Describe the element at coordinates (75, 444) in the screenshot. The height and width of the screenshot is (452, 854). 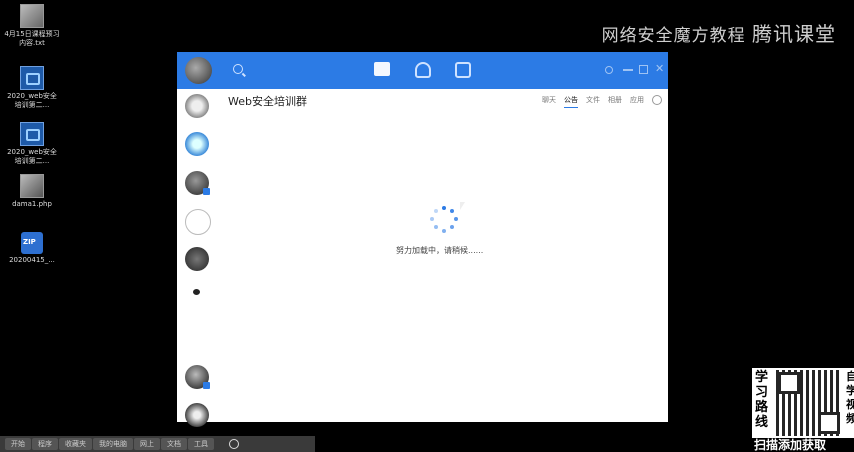
I see `taskbar-item: 收藏夹` at that location.